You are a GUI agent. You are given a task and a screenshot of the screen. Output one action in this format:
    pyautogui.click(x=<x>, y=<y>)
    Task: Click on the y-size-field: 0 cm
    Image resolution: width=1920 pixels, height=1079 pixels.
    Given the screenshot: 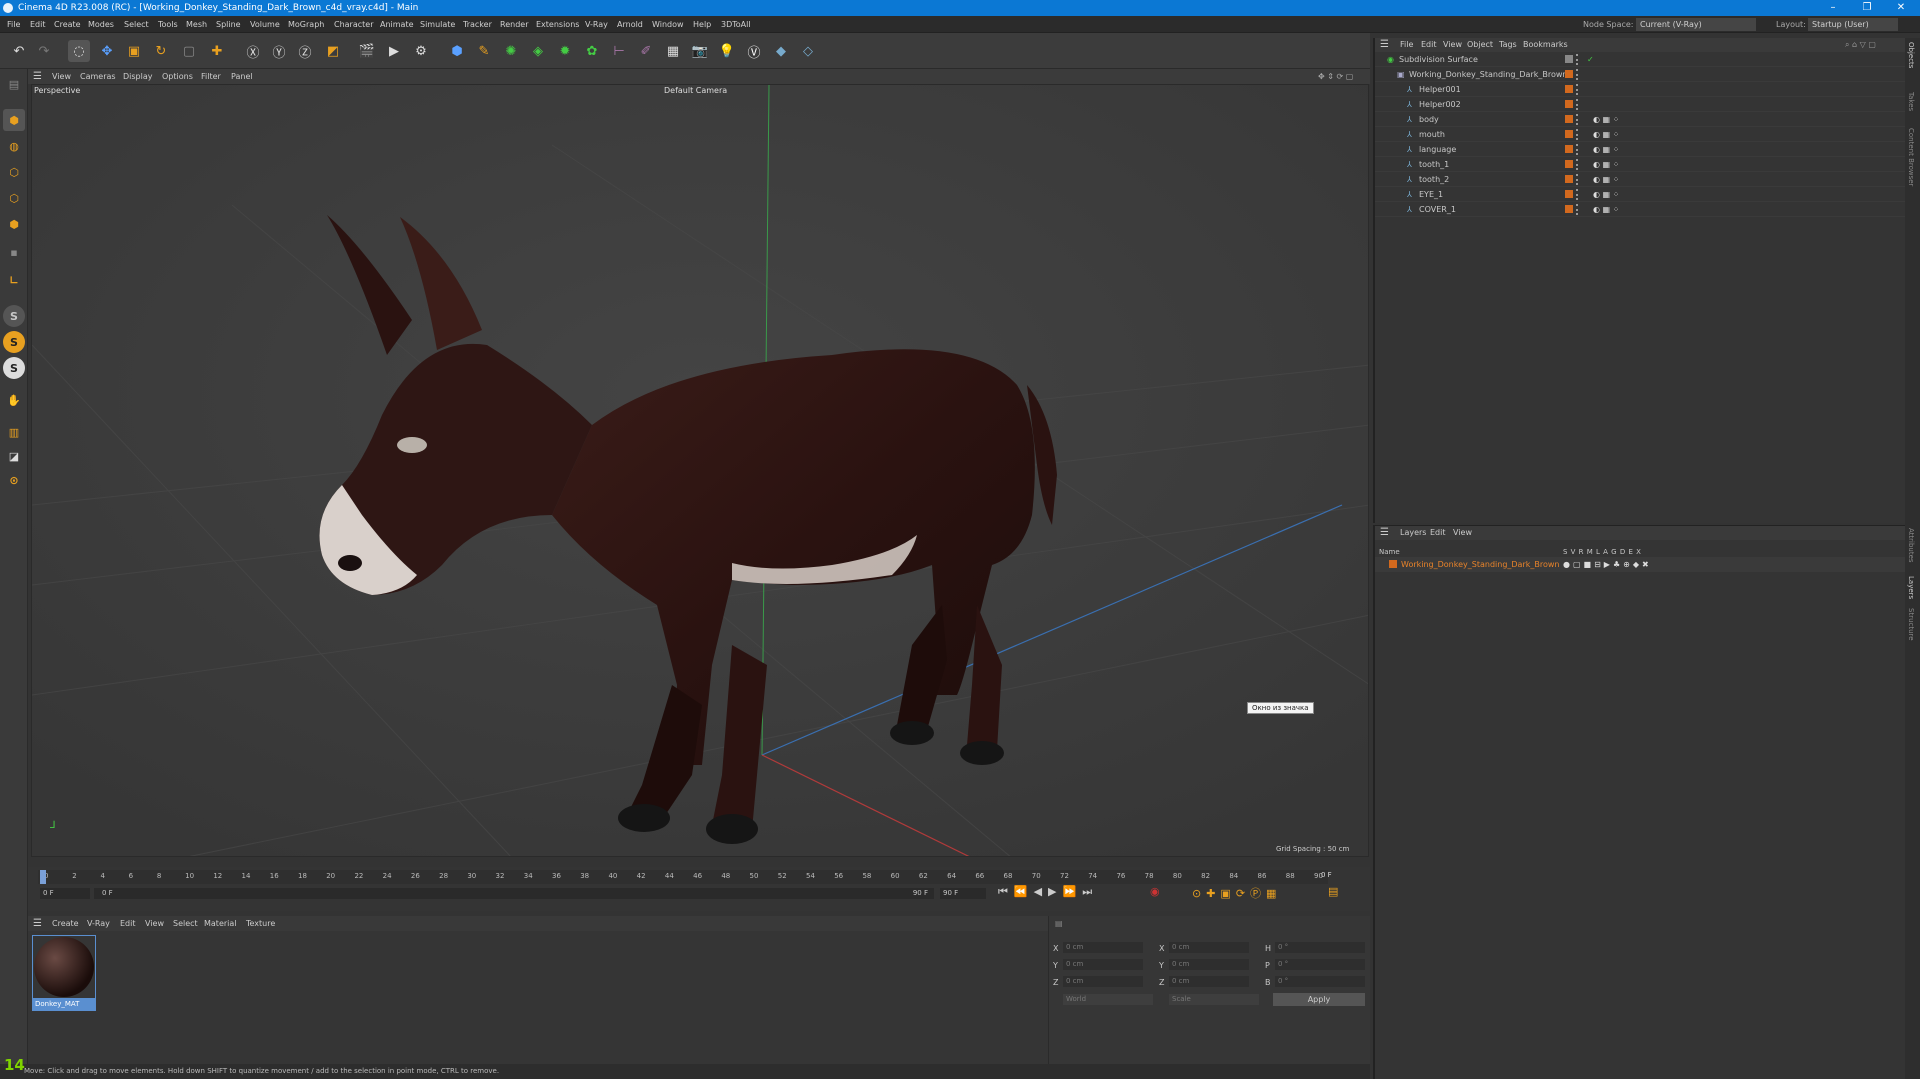 What is the action you would take?
    pyautogui.click(x=1209, y=964)
    